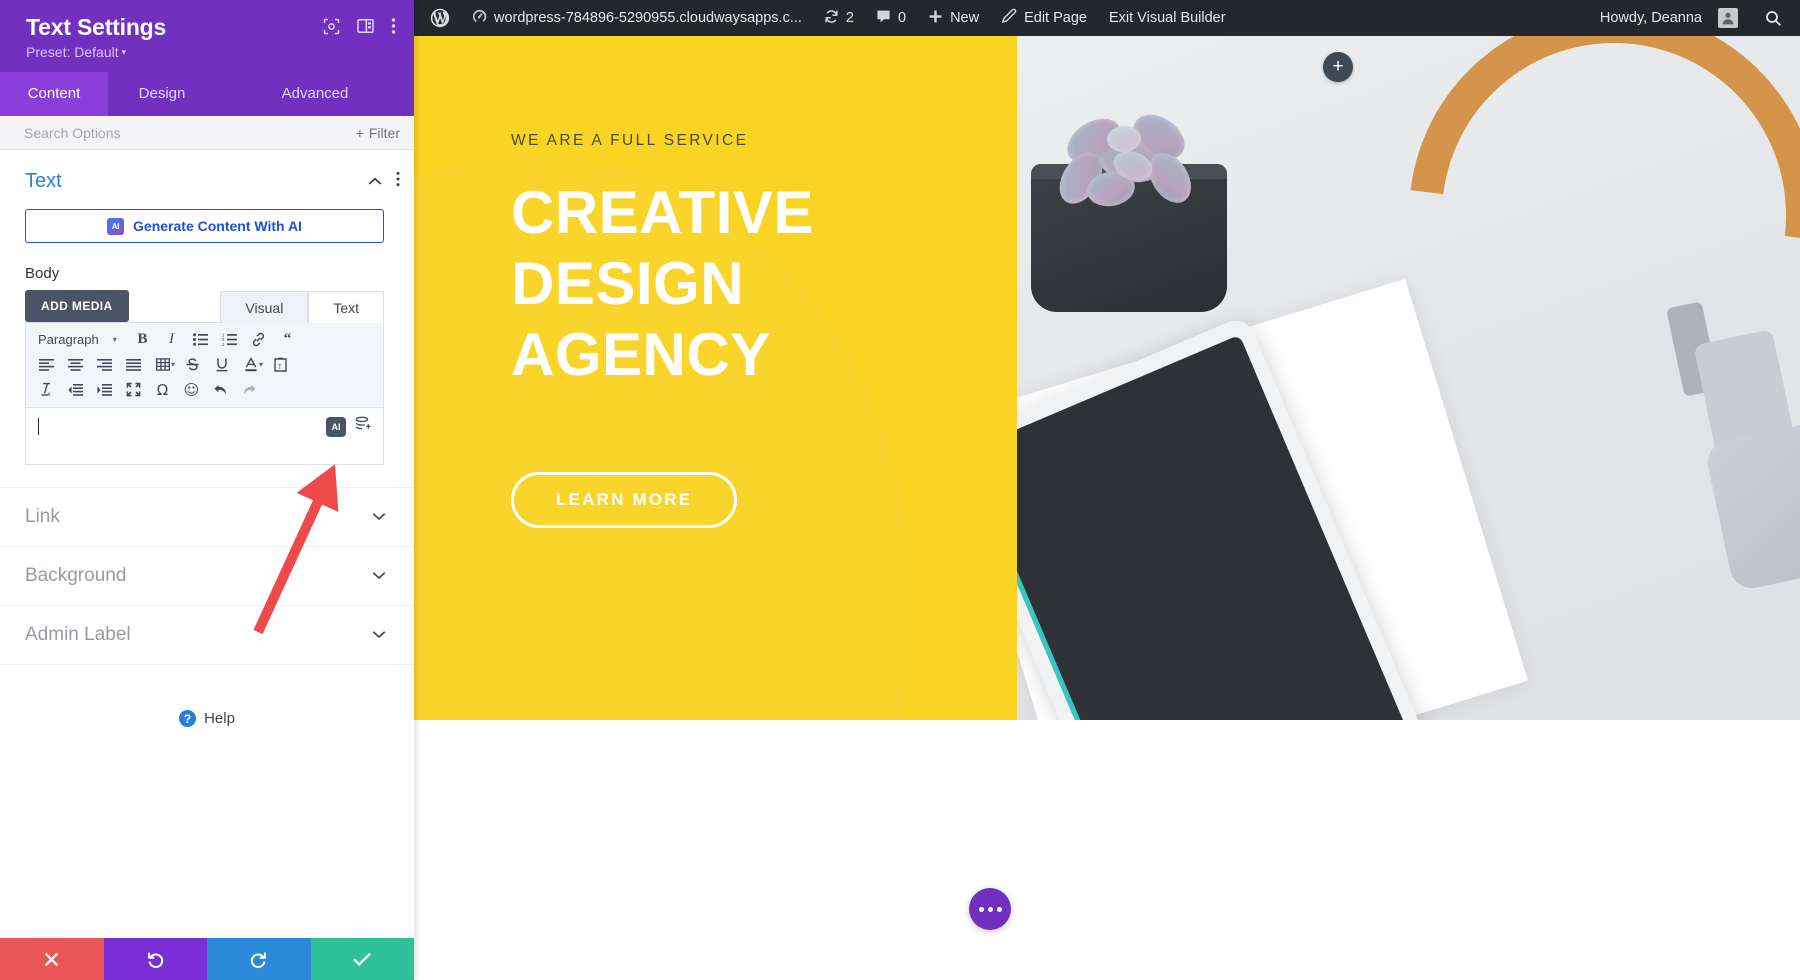 This screenshot has width=1800, height=980. Describe the element at coordinates (849, 18) in the screenshot. I see `updates-count: 2` at that location.